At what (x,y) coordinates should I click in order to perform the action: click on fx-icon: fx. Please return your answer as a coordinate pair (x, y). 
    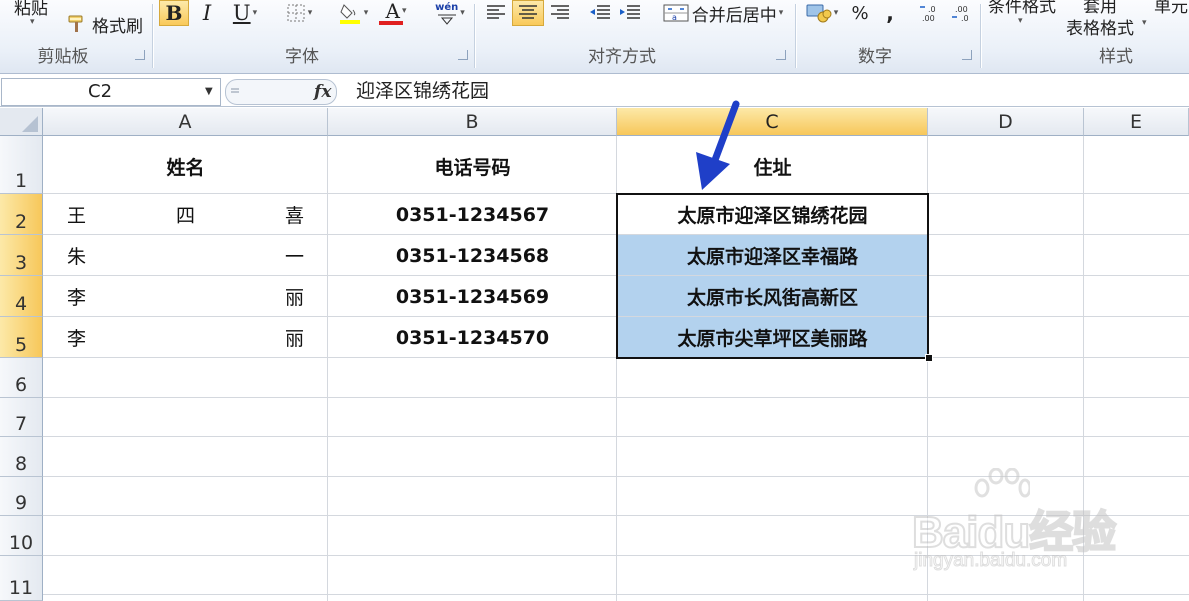
    Looking at the image, I should click on (323, 92).